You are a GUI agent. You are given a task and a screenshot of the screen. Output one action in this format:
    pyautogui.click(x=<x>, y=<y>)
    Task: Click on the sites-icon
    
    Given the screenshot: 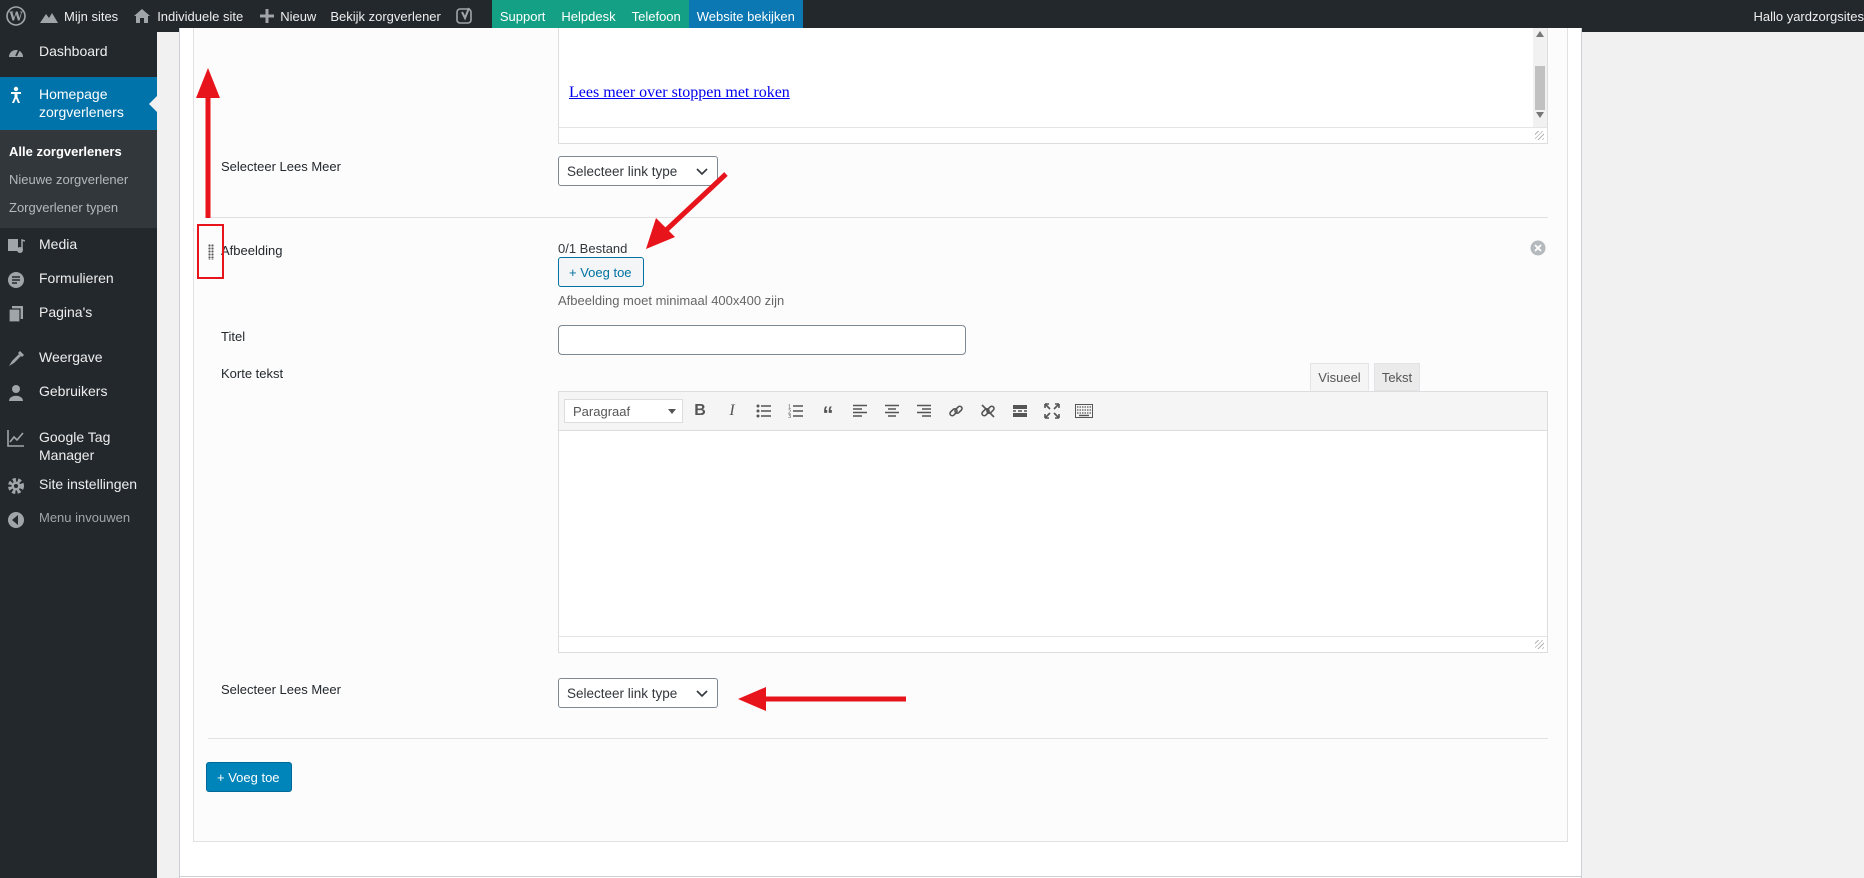 What is the action you would take?
    pyautogui.click(x=49, y=16)
    